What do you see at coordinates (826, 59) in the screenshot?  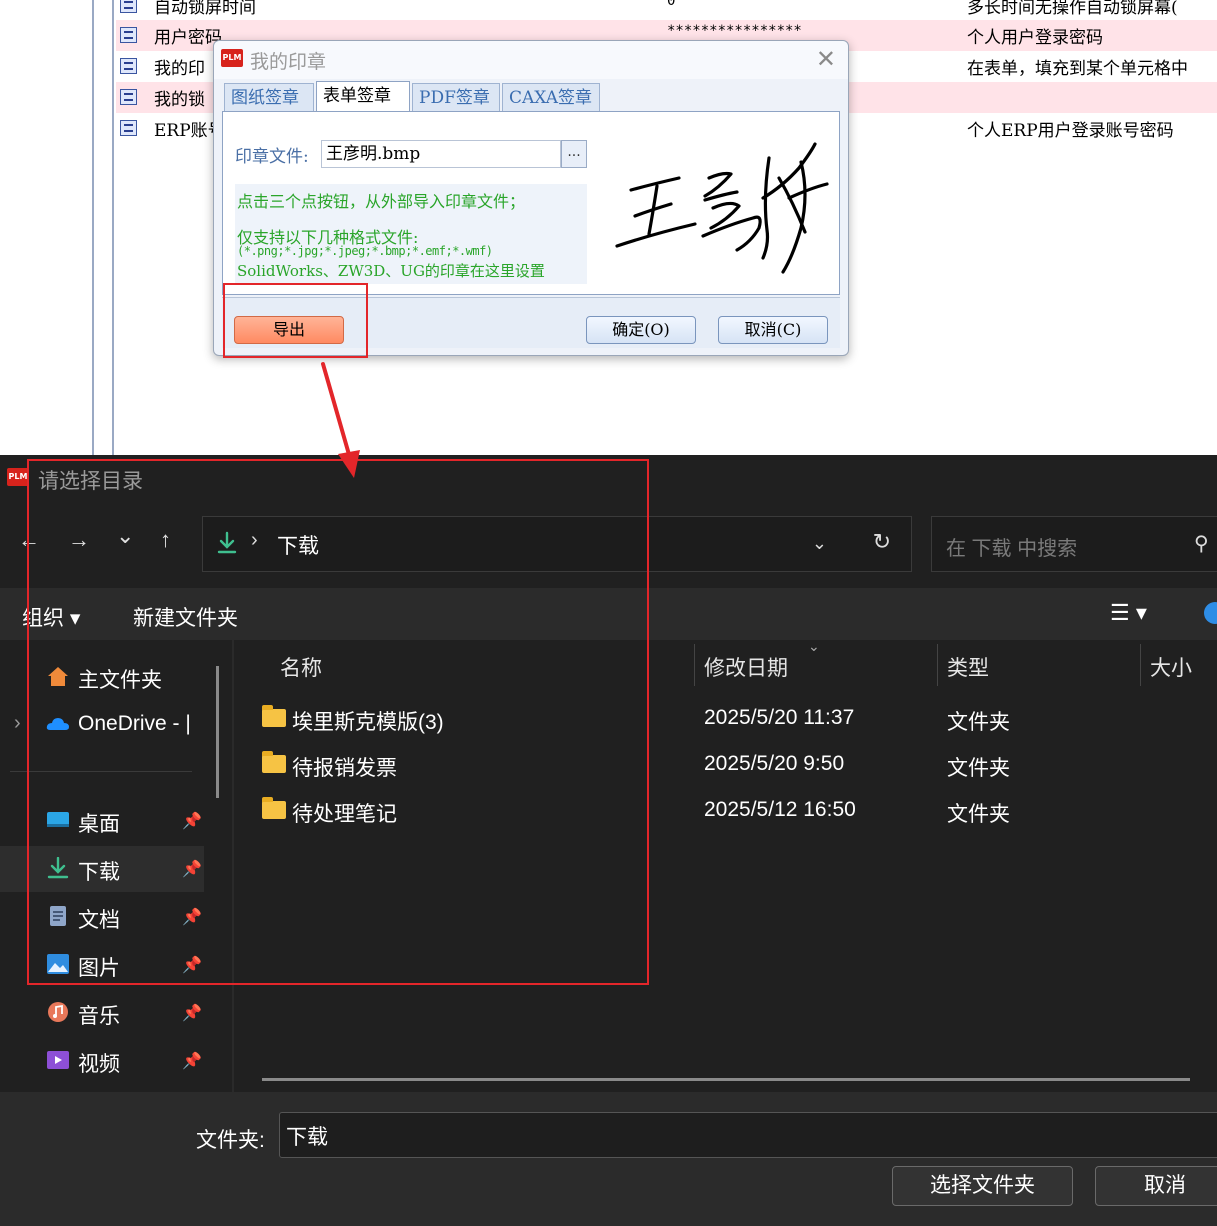 I see `close-icon: ✕` at bounding box center [826, 59].